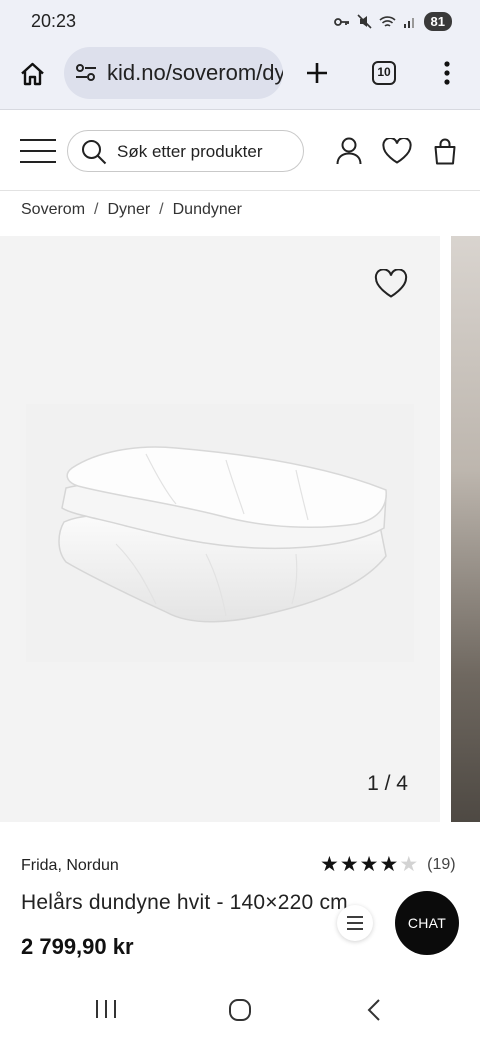 The width and height of the screenshot is (480, 1040). What do you see at coordinates (391, 286) in the screenshot?
I see `favorite-heart-icon` at bounding box center [391, 286].